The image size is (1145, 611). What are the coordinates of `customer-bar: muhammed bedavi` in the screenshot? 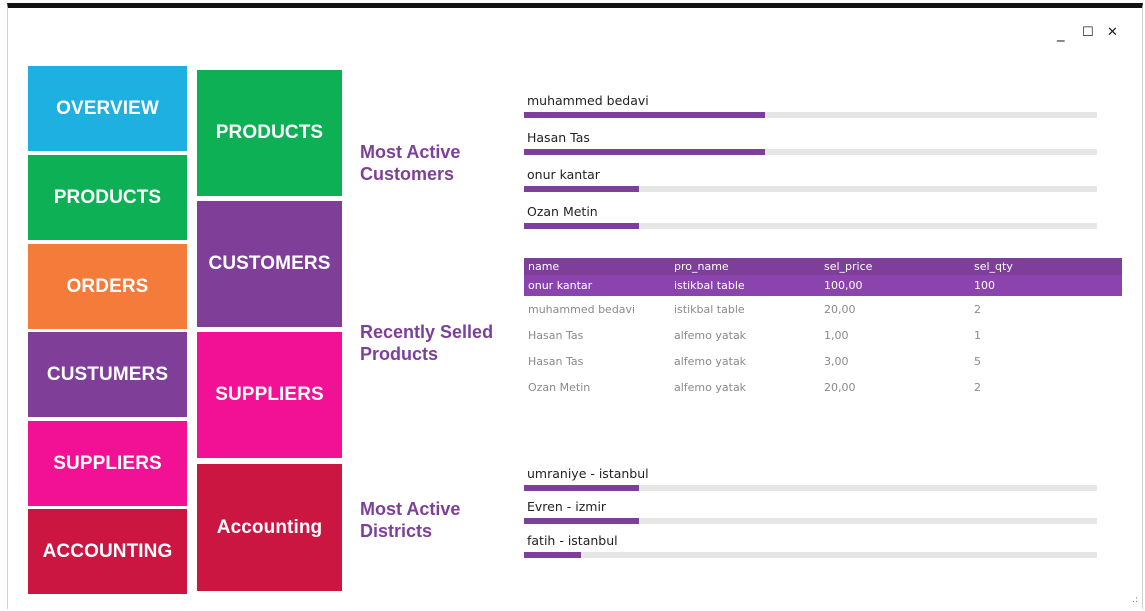 It's located at (810, 105).